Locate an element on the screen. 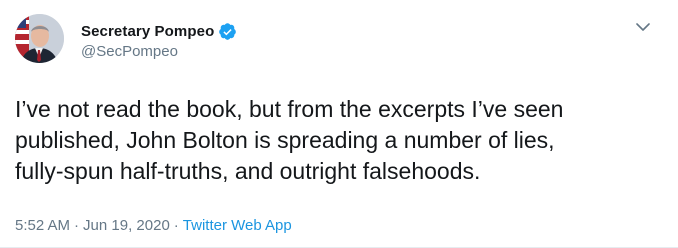  tweet-date: Jun 19, 2020 is located at coordinates (126, 225).